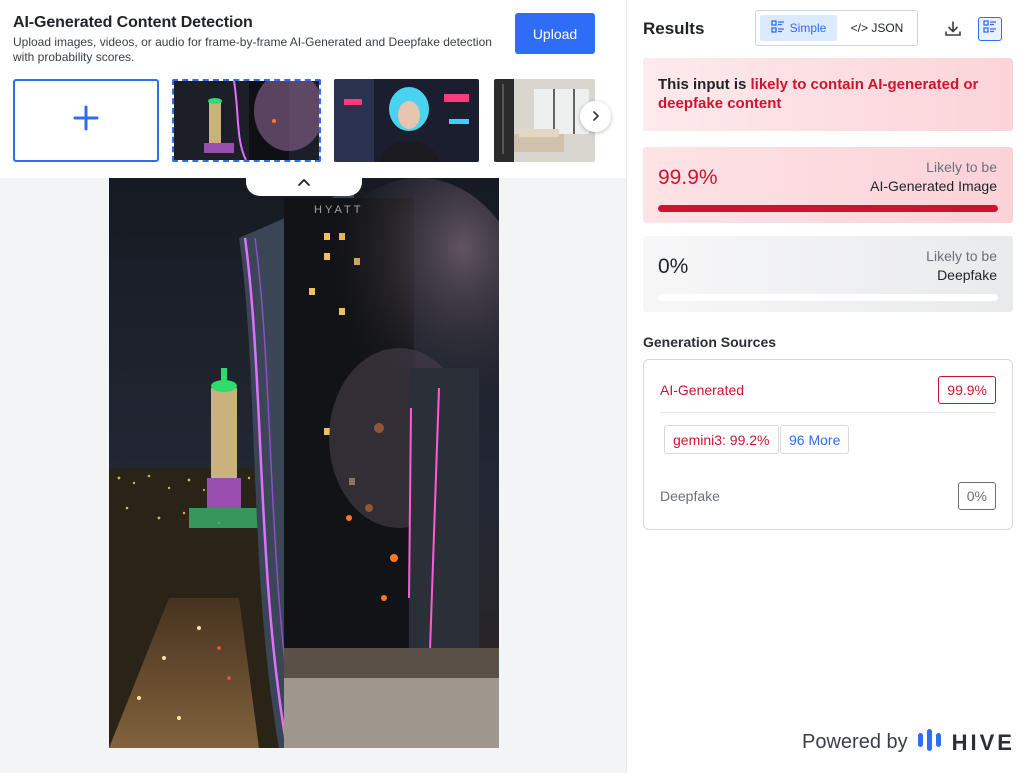 The image size is (1024, 773). Describe the element at coordinates (828, 297) in the screenshot. I see `deepfake-score-bar` at that location.